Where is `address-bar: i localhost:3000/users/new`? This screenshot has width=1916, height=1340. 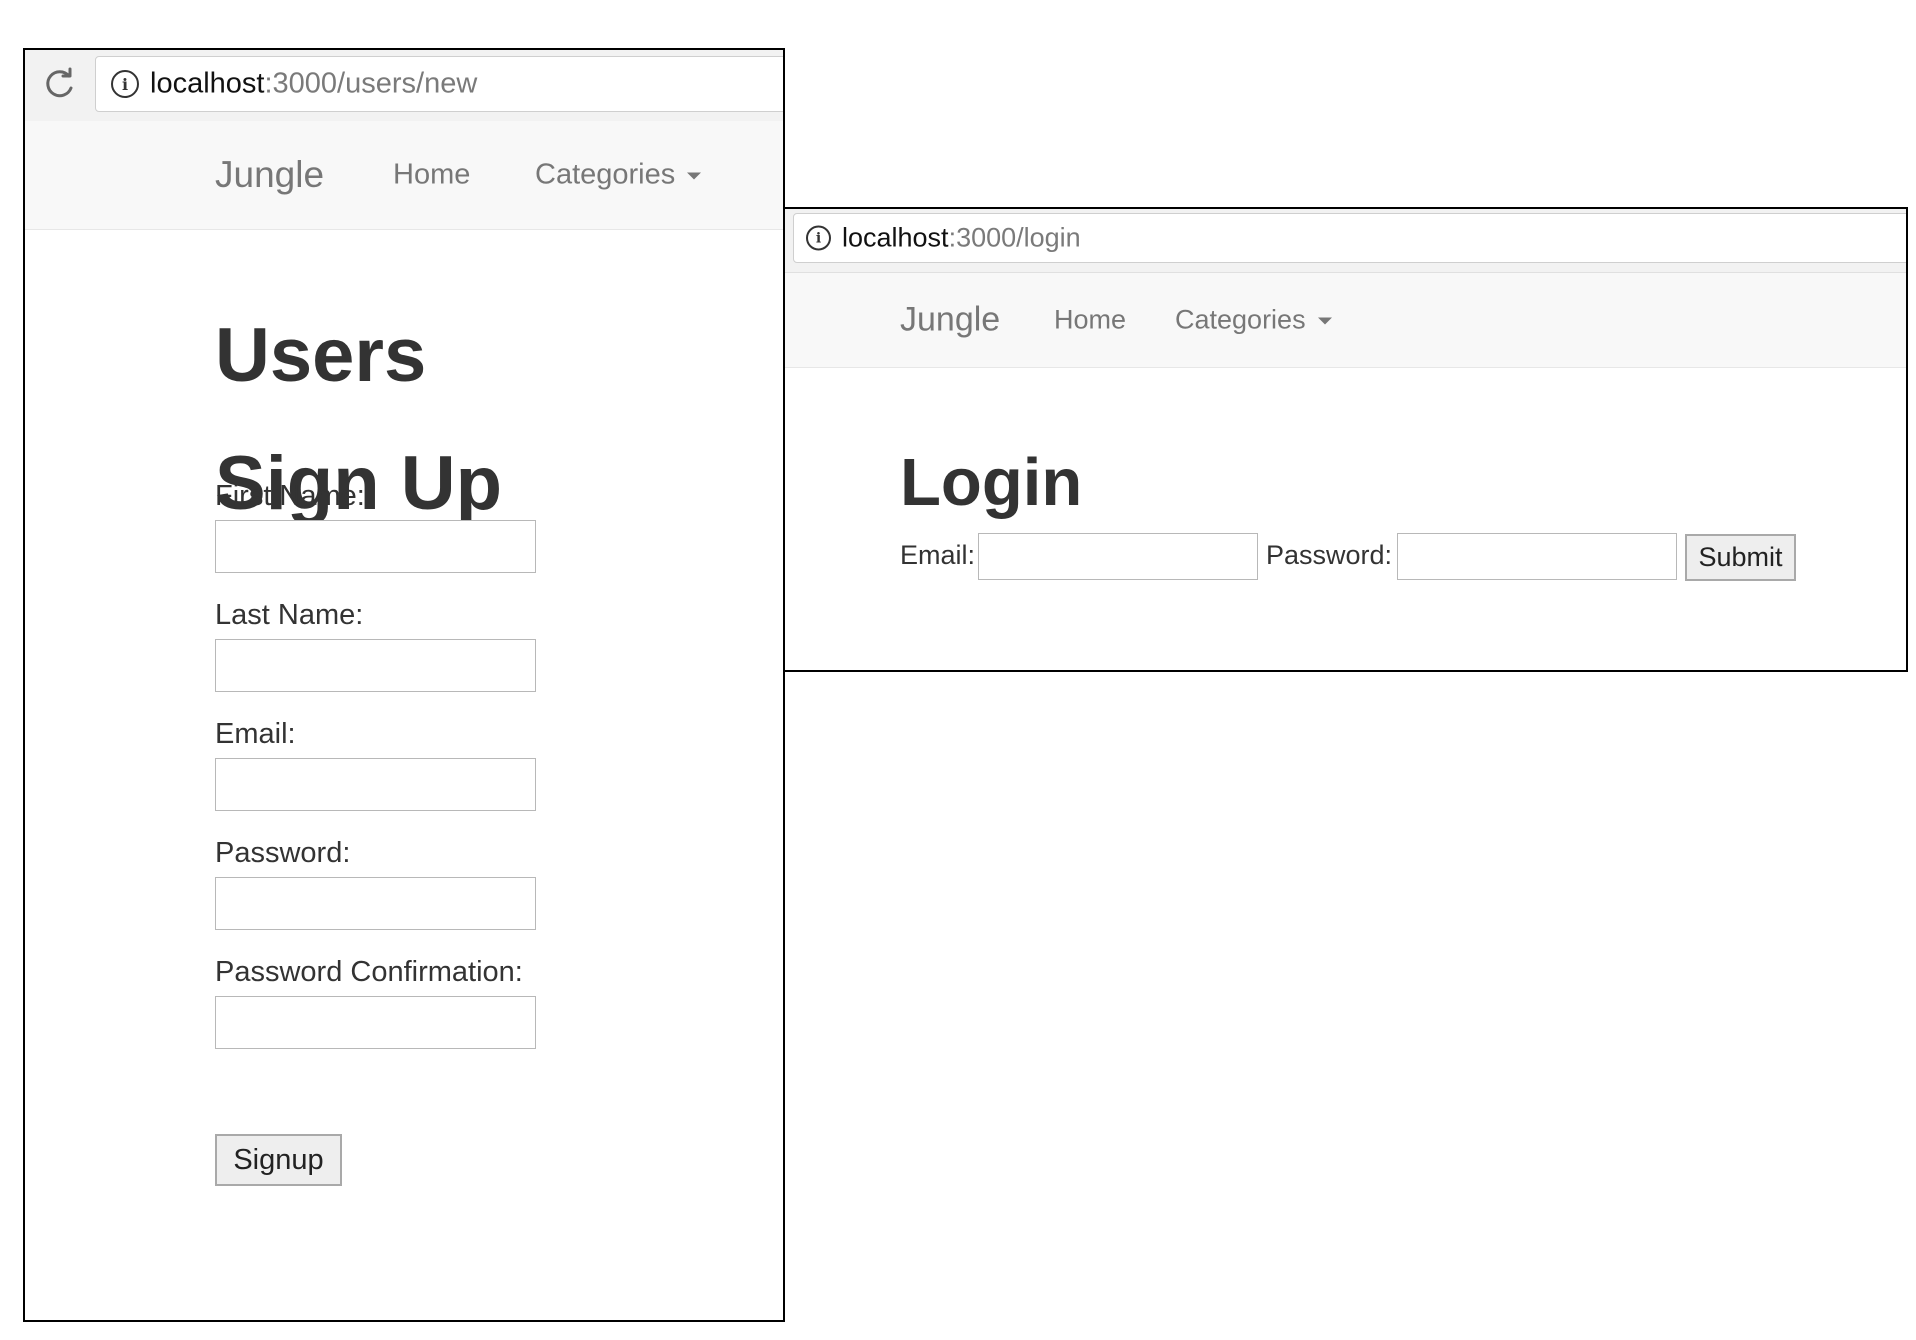 address-bar: i localhost:3000/users/new is located at coordinates (439, 84).